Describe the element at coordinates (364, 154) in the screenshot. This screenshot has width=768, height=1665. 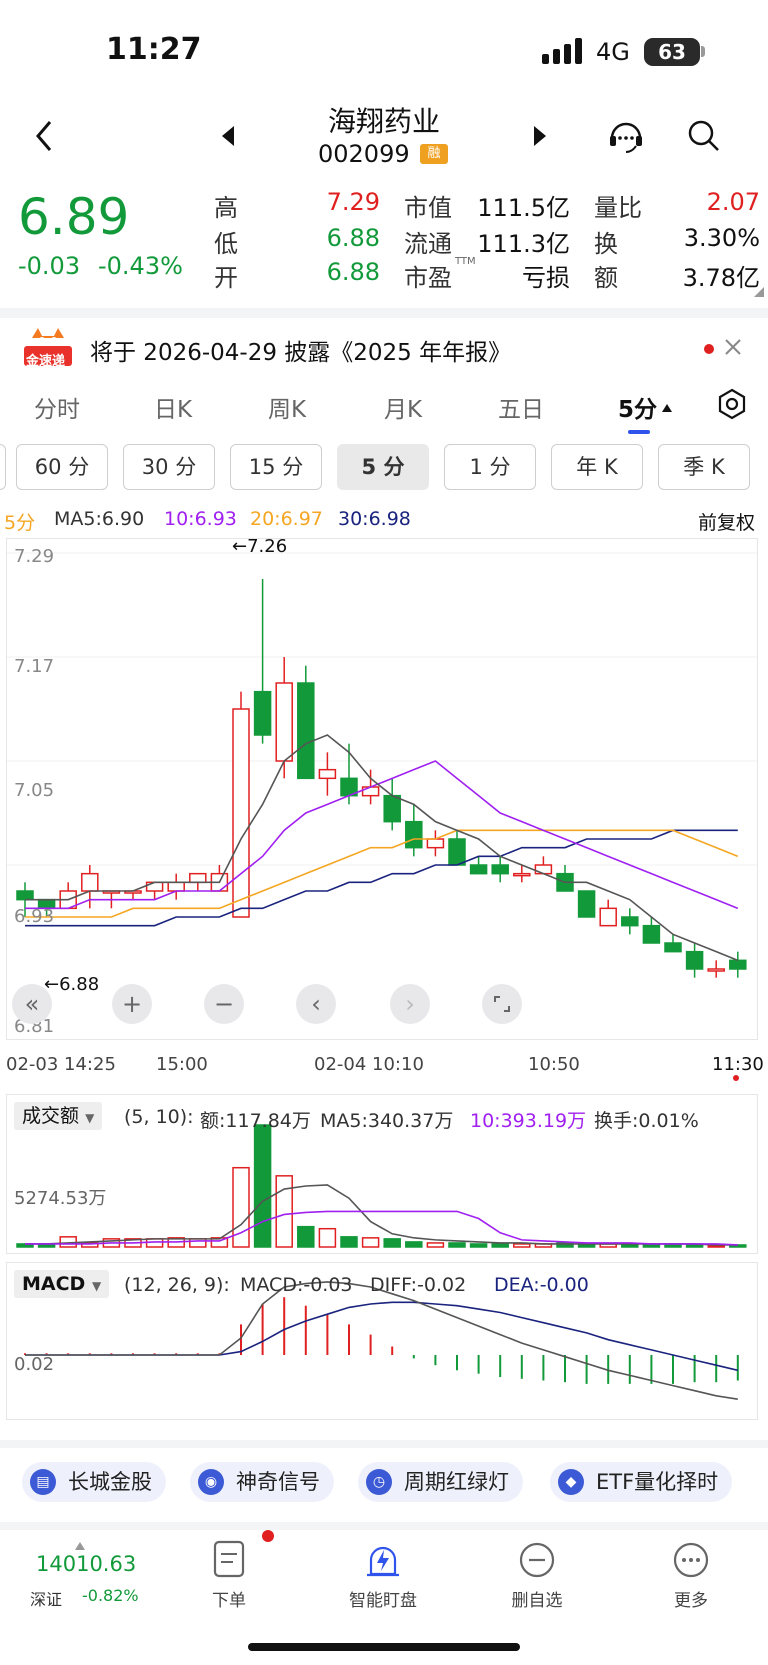
I see `stock-code: 002099` at that location.